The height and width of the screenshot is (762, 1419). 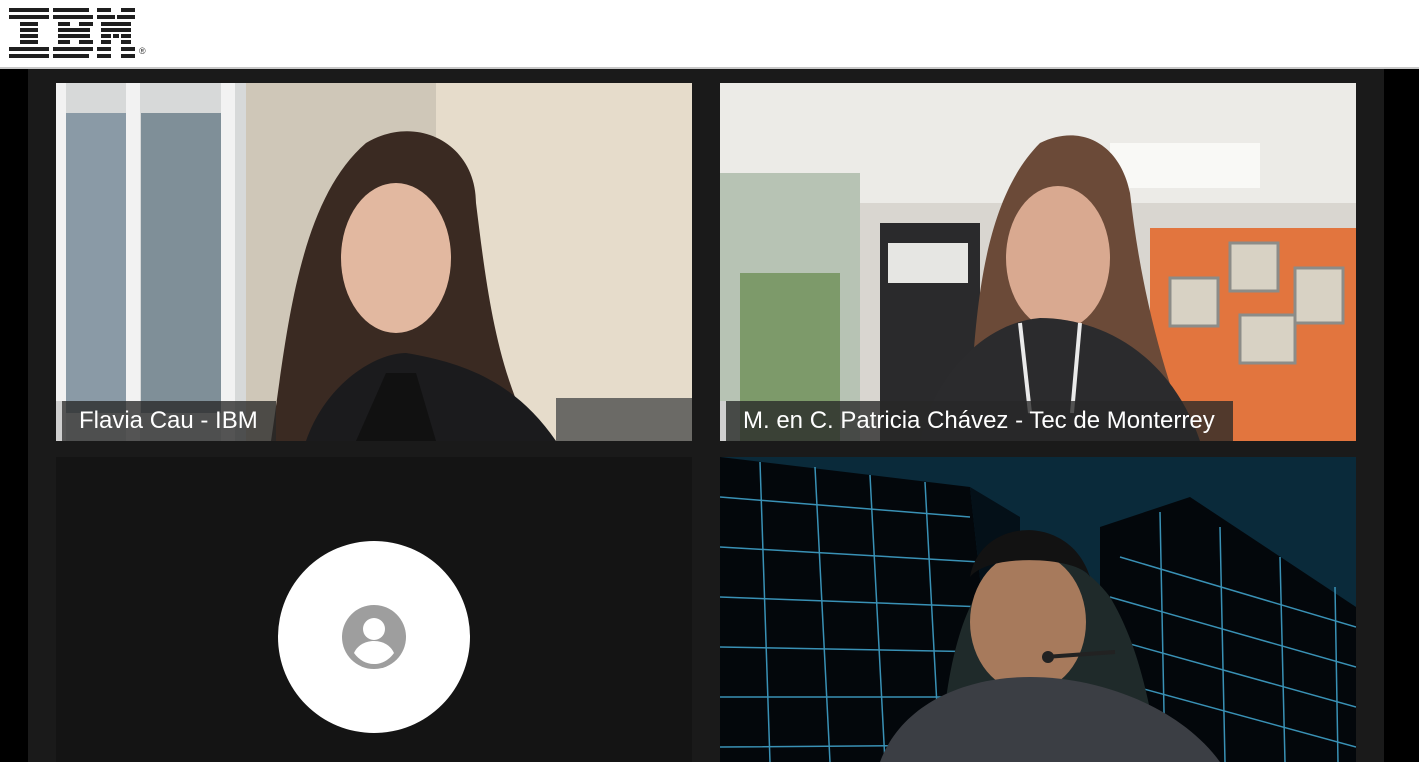 What do you see at coordinates (72, 33) in the screenshot?
I see `ibm-logo` at bounding box center [72, 33].